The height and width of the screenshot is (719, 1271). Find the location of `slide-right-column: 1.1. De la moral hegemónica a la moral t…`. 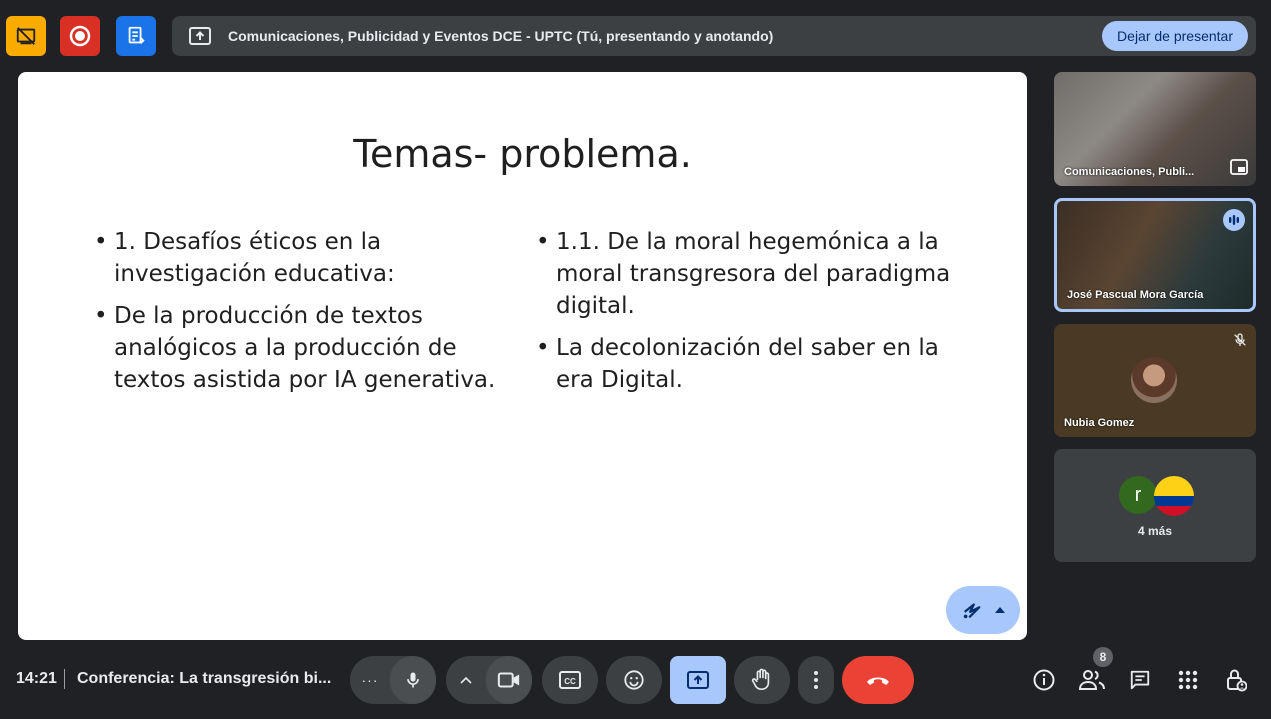

slide-right-column: 1.1. De la moral hegemónica a la moral t… is located at coordinates (756, 316).